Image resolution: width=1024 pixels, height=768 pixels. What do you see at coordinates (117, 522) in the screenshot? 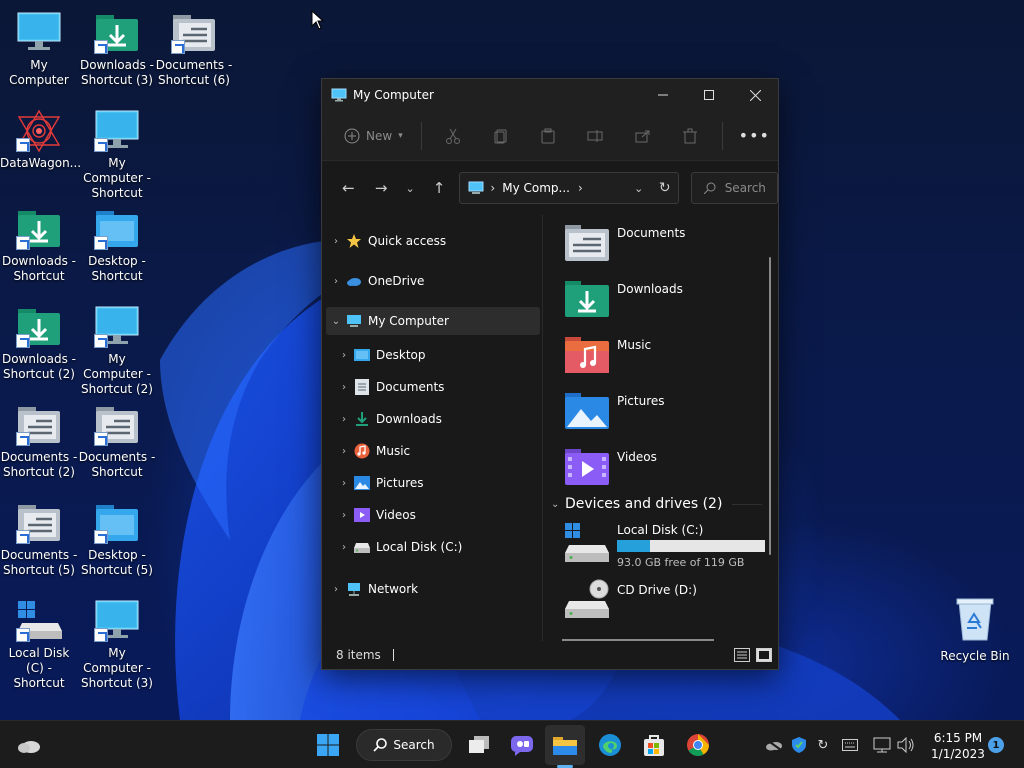
I see `desktop-icon` at bounding box center [117, 522].